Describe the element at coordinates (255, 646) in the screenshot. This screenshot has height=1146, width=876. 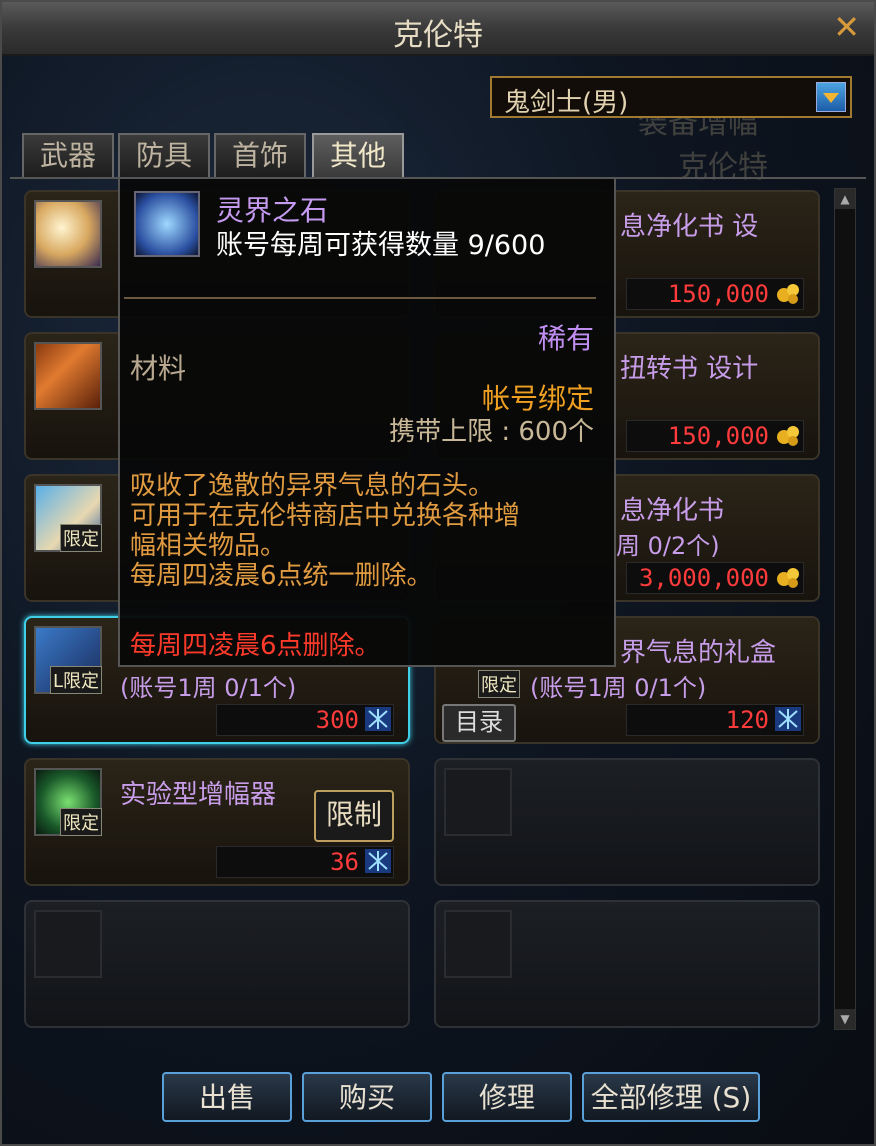
I see `tooltip-delete-note: 每周四凌晨6点删除。` at that location.